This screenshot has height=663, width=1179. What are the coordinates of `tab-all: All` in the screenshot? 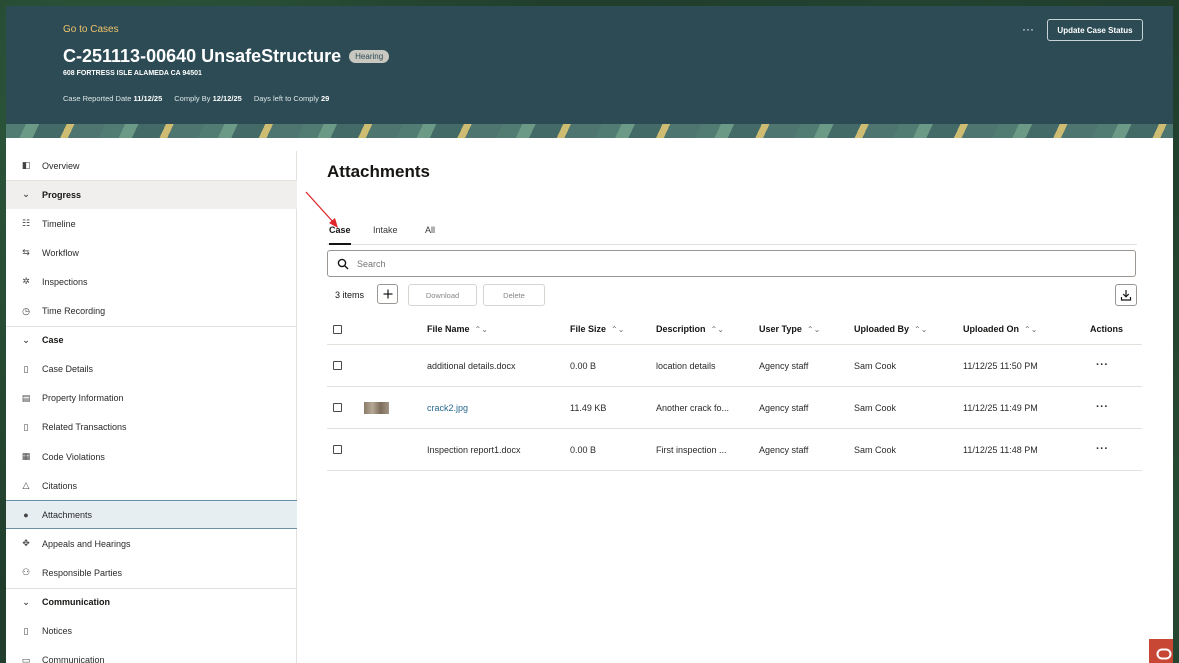 It's located at (430, 234).